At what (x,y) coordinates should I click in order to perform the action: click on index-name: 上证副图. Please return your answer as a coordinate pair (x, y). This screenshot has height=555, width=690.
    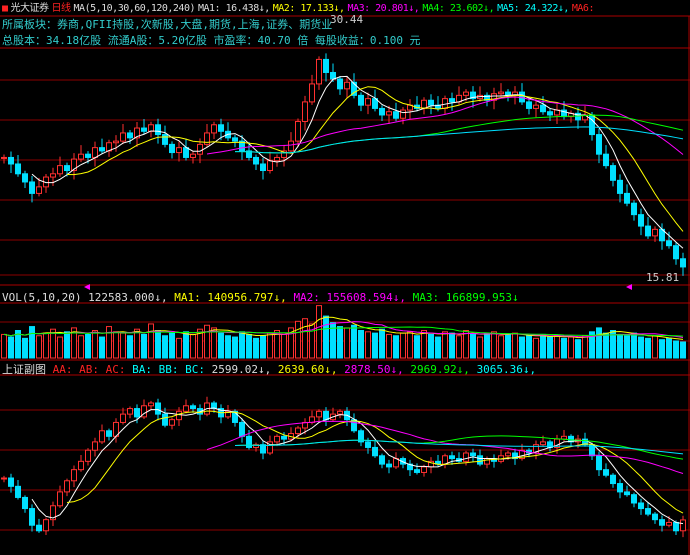
    Looking at the image, I should click on (24, 369).